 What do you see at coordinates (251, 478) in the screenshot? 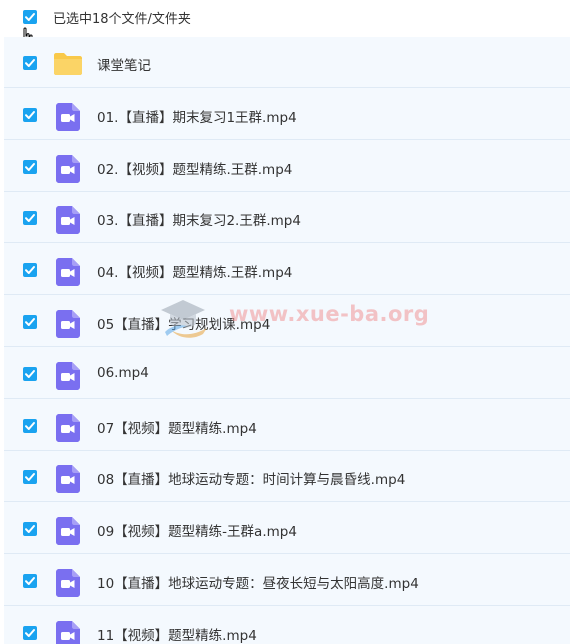
I see `file-name: 08【直播】地球运动专题：时间计算与晨昏线.mp4` at bounding box center [251, 478].